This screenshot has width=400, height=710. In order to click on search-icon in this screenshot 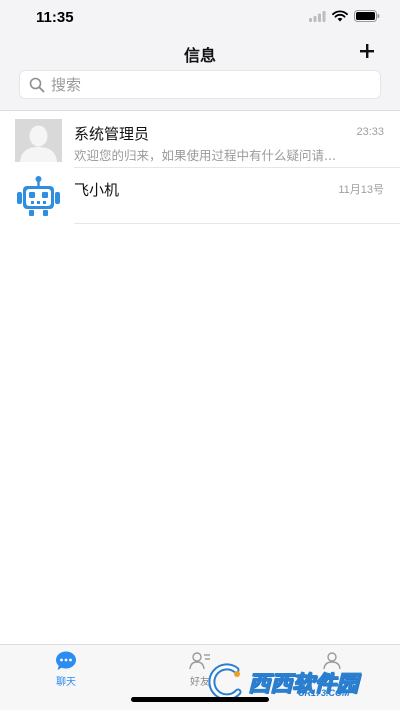, I will do `click(37, 84)`.